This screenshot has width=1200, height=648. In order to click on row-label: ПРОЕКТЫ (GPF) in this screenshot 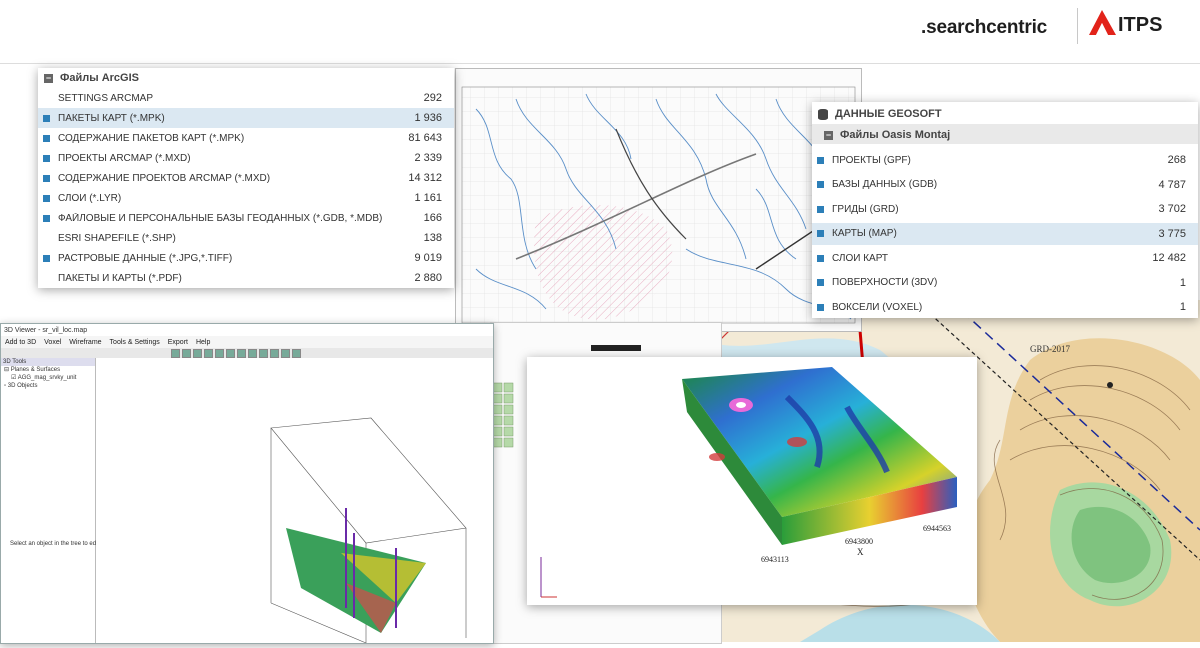, I will do `click(871, 160)`.